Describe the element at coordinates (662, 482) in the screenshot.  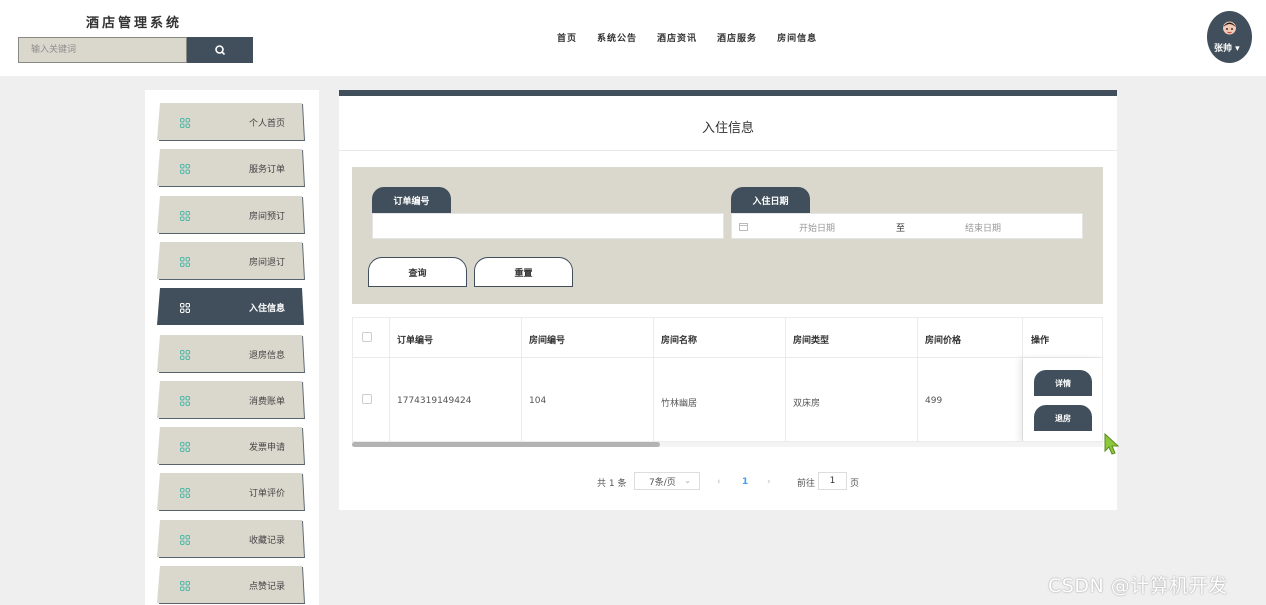
I see `page-size-value: 7条/页` at that location.